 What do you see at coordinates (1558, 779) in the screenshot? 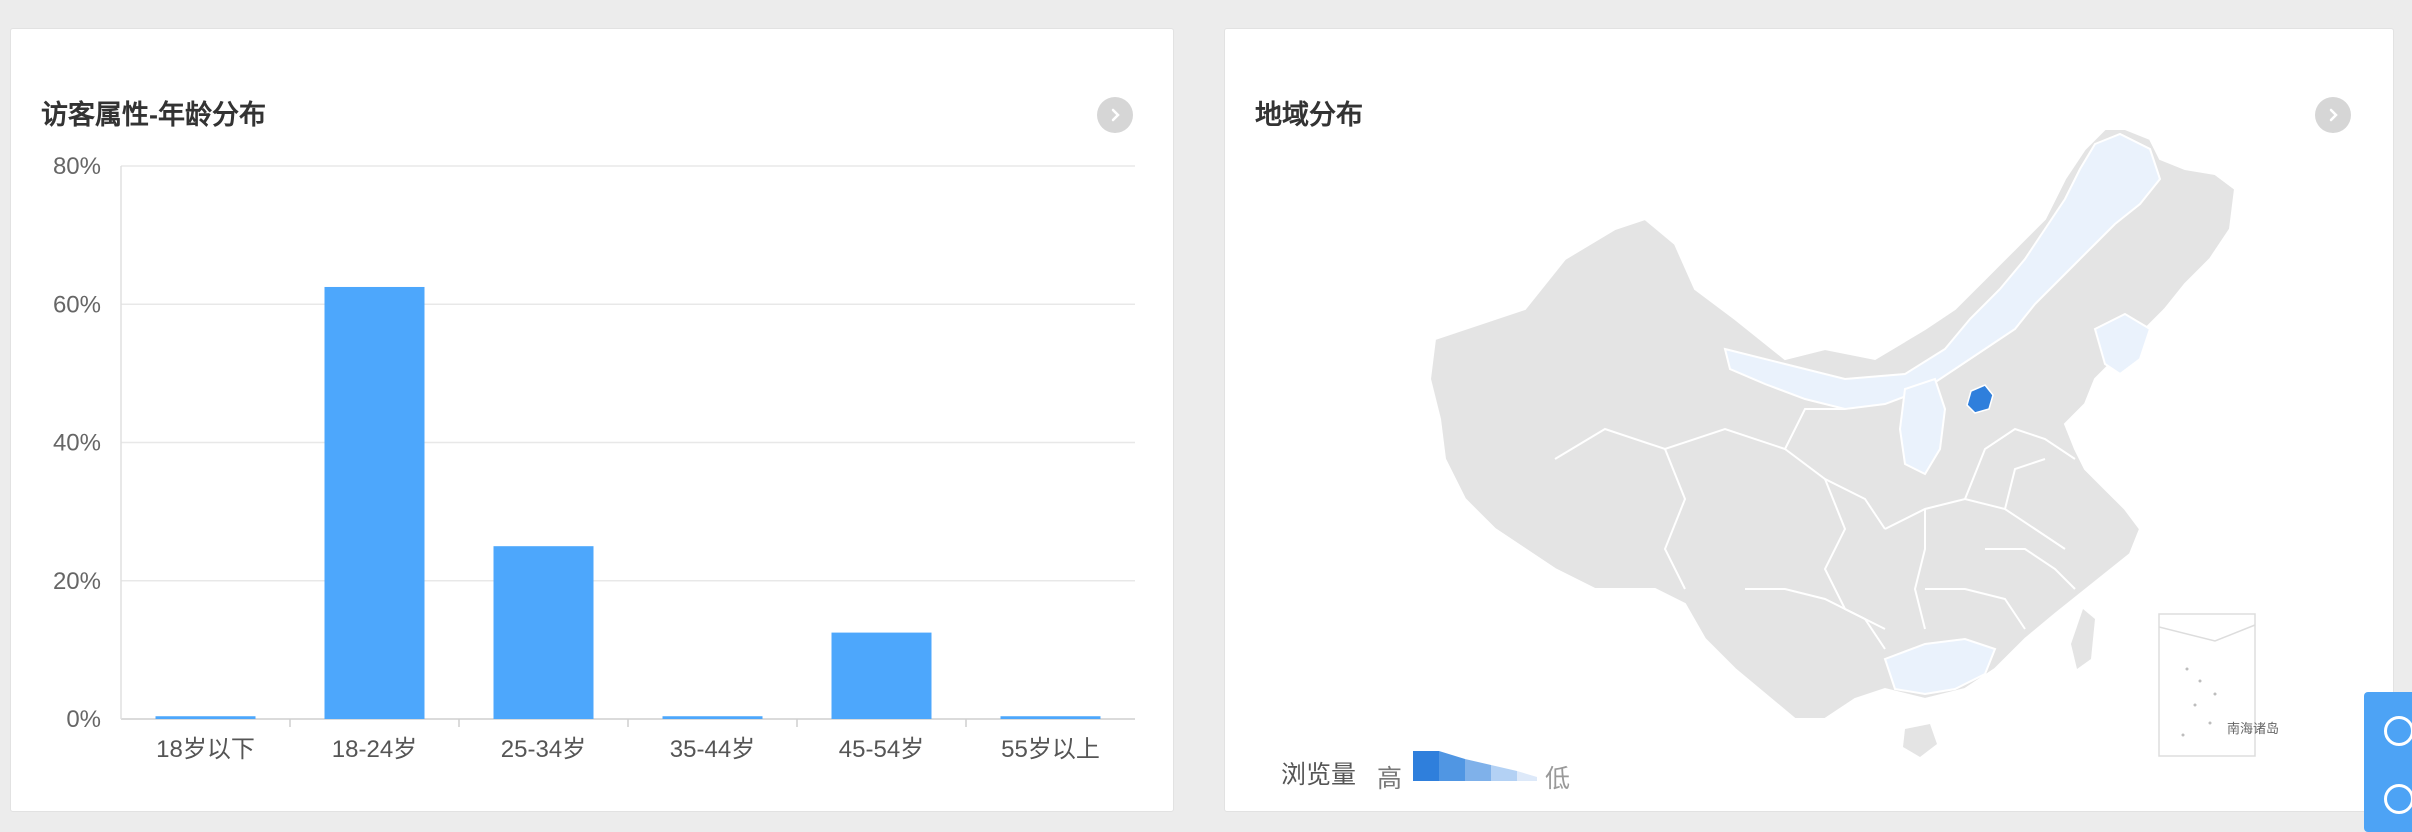
I see `legend-low-label: 低` at bounding box center [1558, 779].